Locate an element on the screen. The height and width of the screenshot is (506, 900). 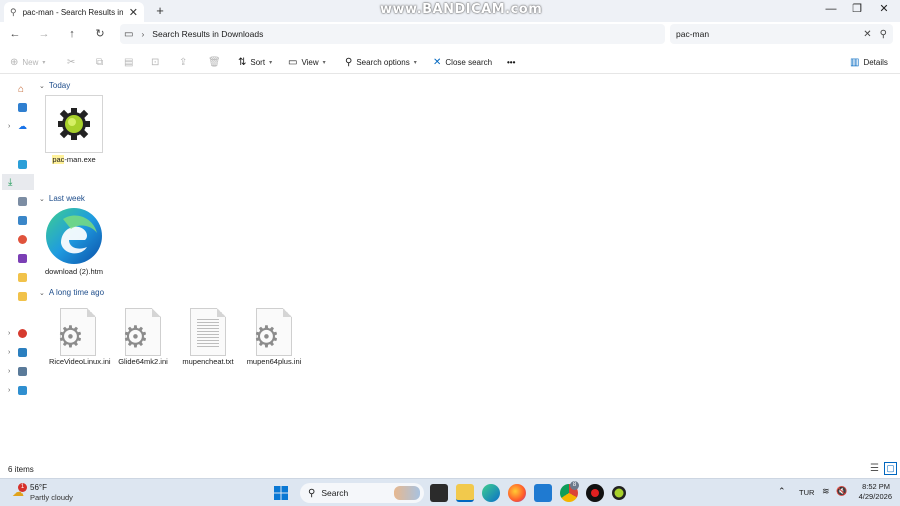
rename-button: ⊡ is located at coordinates (155, 62).